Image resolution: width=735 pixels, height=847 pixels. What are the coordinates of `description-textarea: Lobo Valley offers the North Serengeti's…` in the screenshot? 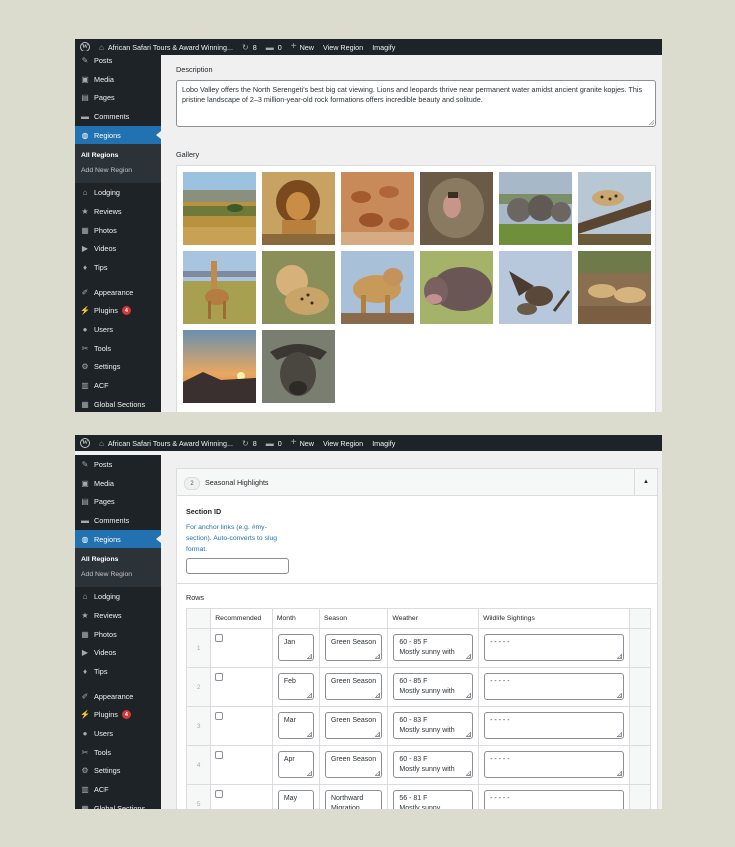 It's located at (416, 103).